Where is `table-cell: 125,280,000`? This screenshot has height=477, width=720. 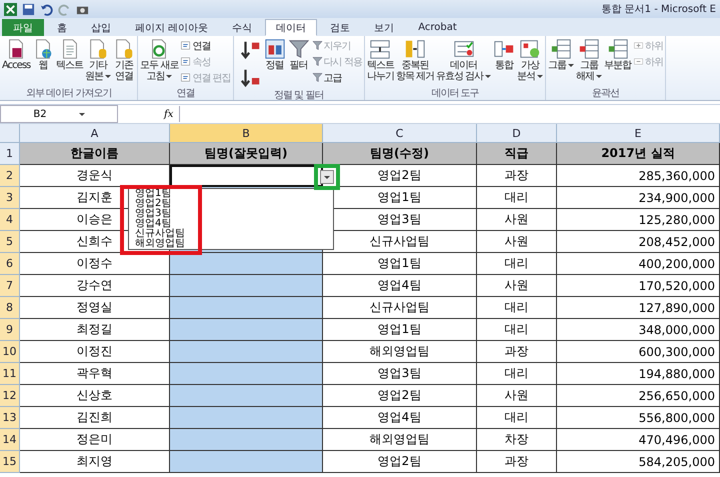 table-cell: 125,280,000 is located at coordinates (638, 220).